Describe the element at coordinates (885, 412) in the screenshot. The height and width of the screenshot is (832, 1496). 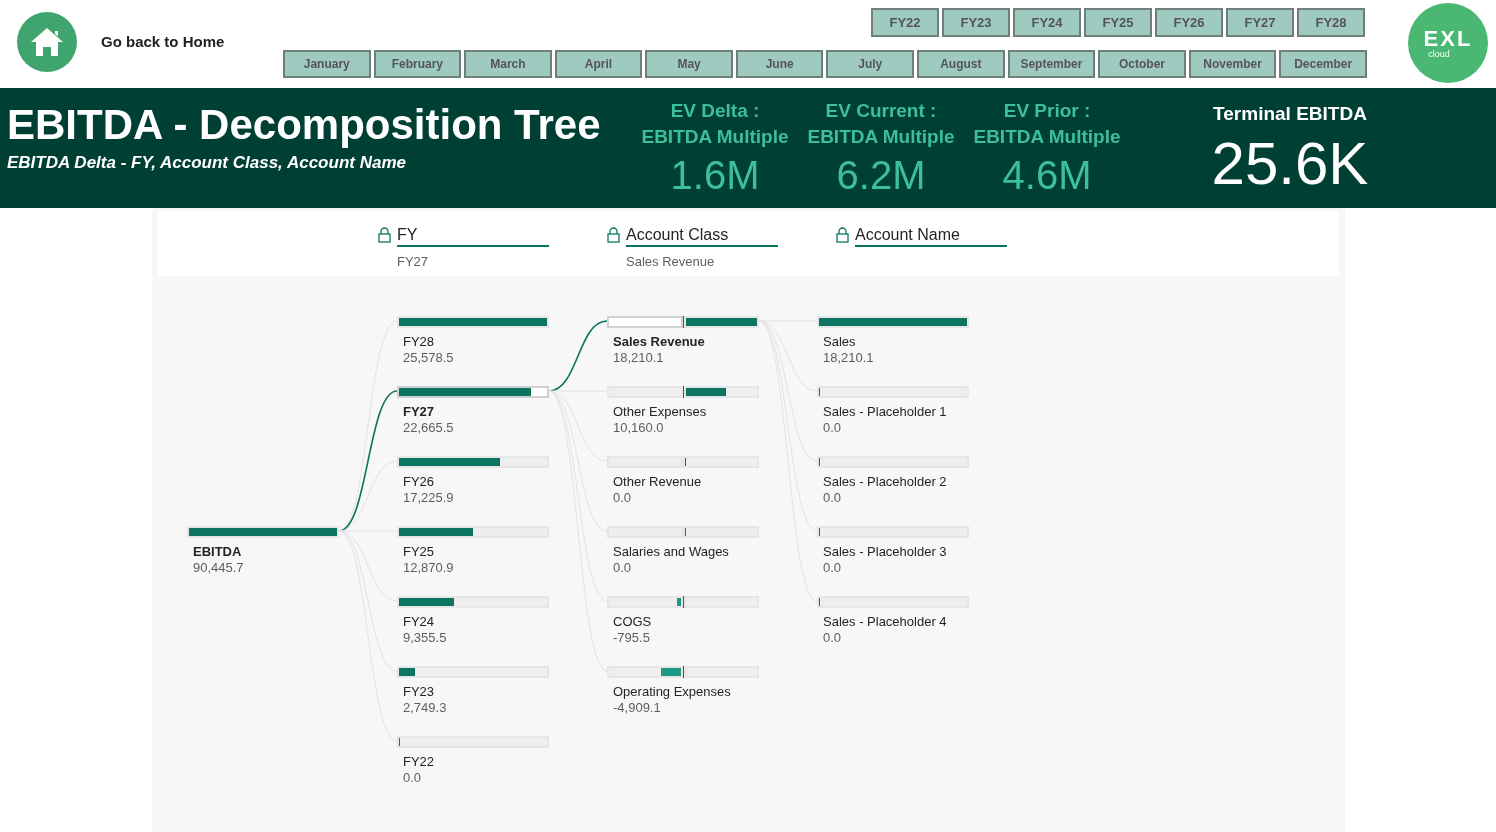
I see `node-label: Sales - Placeholder 1` at that location.